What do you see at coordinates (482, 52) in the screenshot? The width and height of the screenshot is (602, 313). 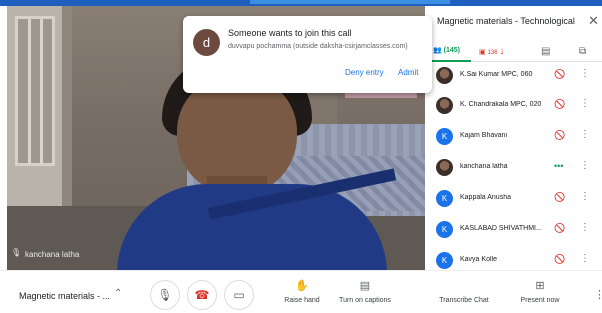 I see `chat-icon: ▣` at bounding box center [482, 52].